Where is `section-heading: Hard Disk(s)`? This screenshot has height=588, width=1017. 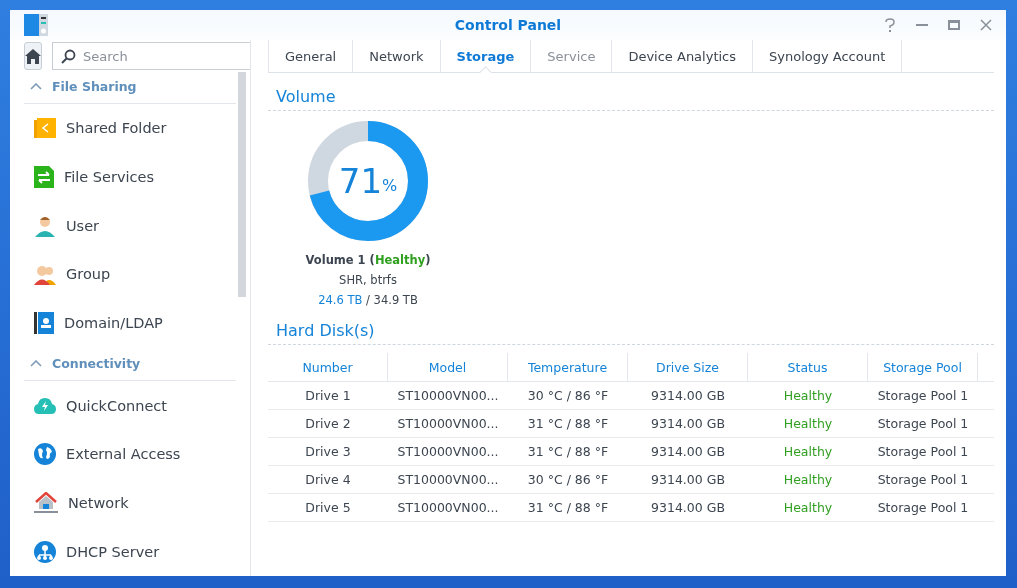
section-heading: Hard Disk(s) is located at coordinates (631, 326).